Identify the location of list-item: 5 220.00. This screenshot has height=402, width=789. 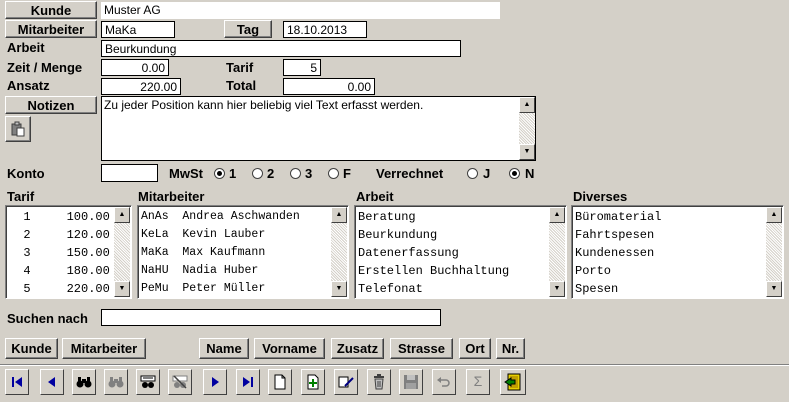
(59, 289).